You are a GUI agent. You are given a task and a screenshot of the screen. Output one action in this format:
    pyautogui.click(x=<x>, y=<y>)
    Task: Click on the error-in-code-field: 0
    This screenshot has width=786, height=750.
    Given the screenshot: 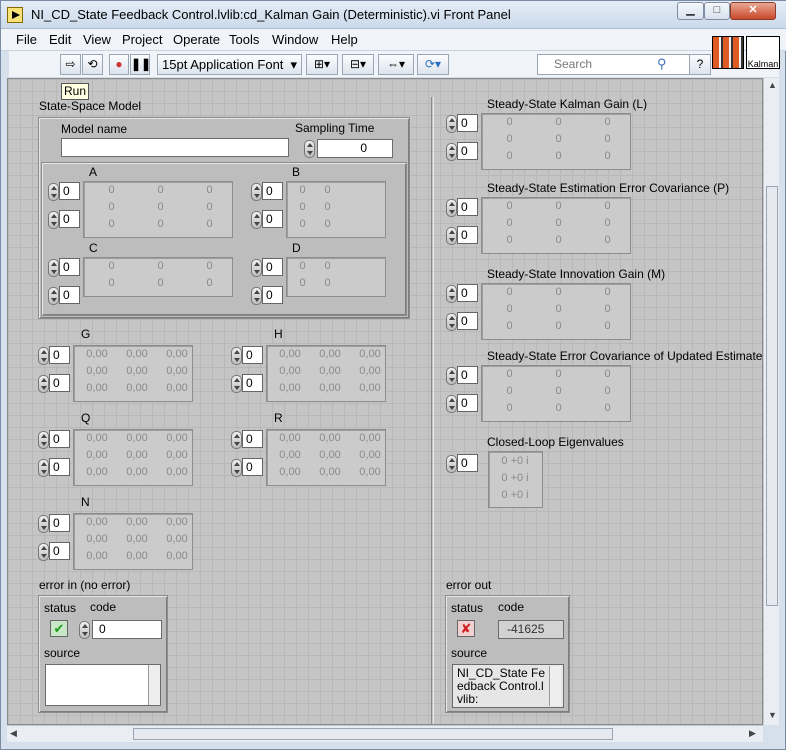 What is the action you would take?
    pyautogui.click(x=127, y=629)
    